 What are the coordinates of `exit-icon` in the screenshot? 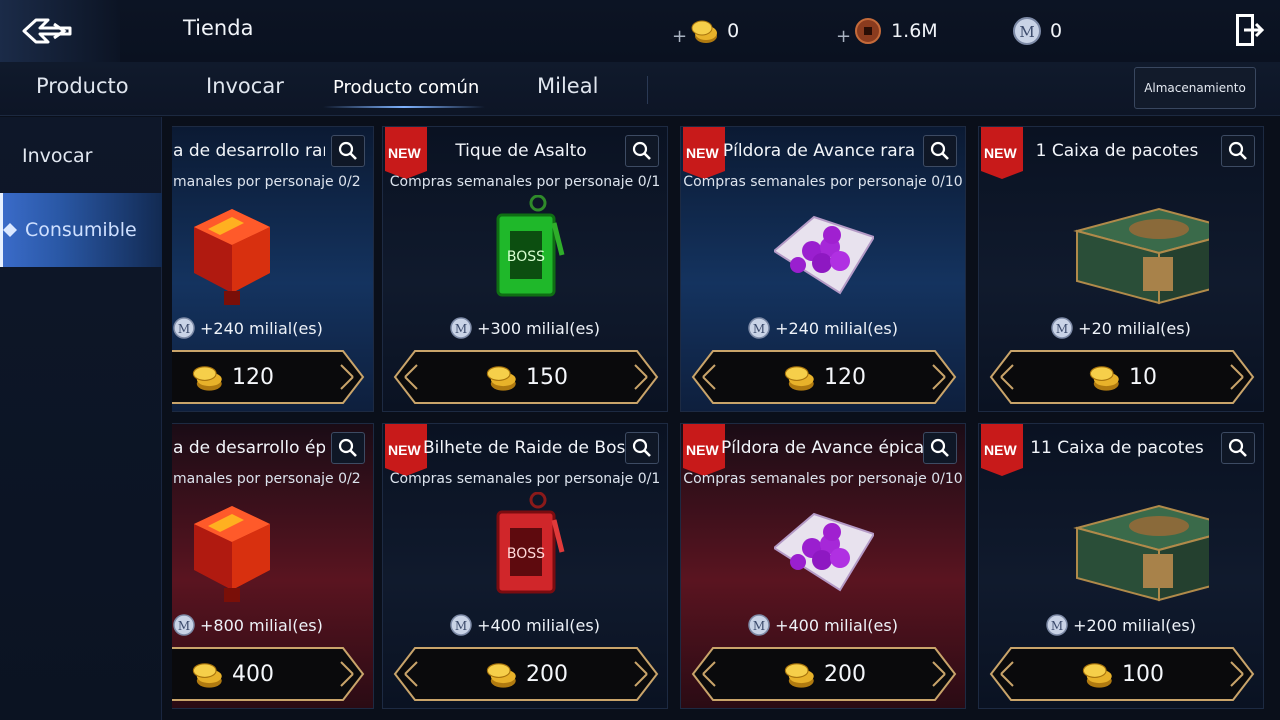 It's located at (1249, 30).